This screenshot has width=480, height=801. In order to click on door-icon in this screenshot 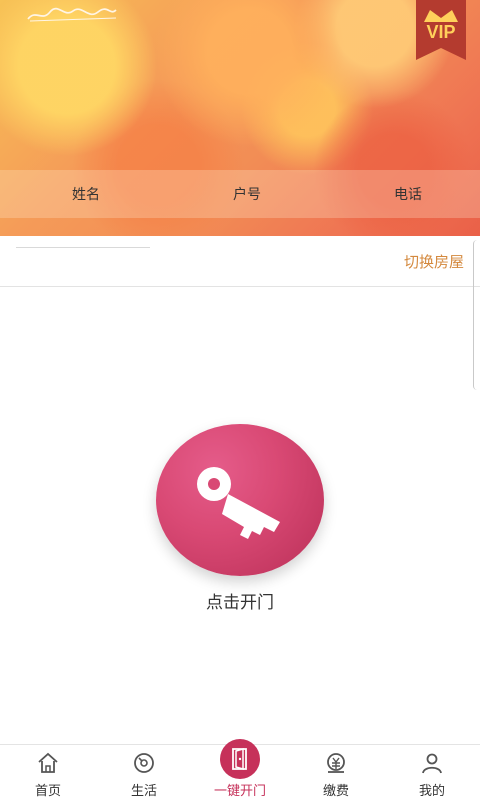, I will do `click(240, 759)`.